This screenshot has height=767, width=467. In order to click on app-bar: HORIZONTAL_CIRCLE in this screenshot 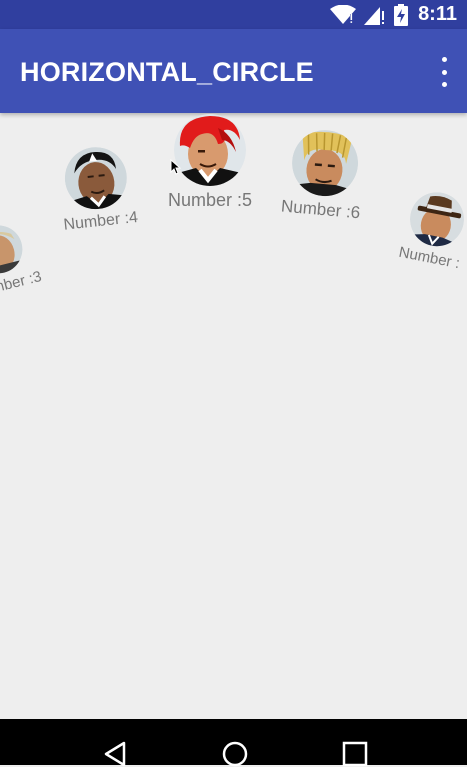, I will do `click(233, 71)`.